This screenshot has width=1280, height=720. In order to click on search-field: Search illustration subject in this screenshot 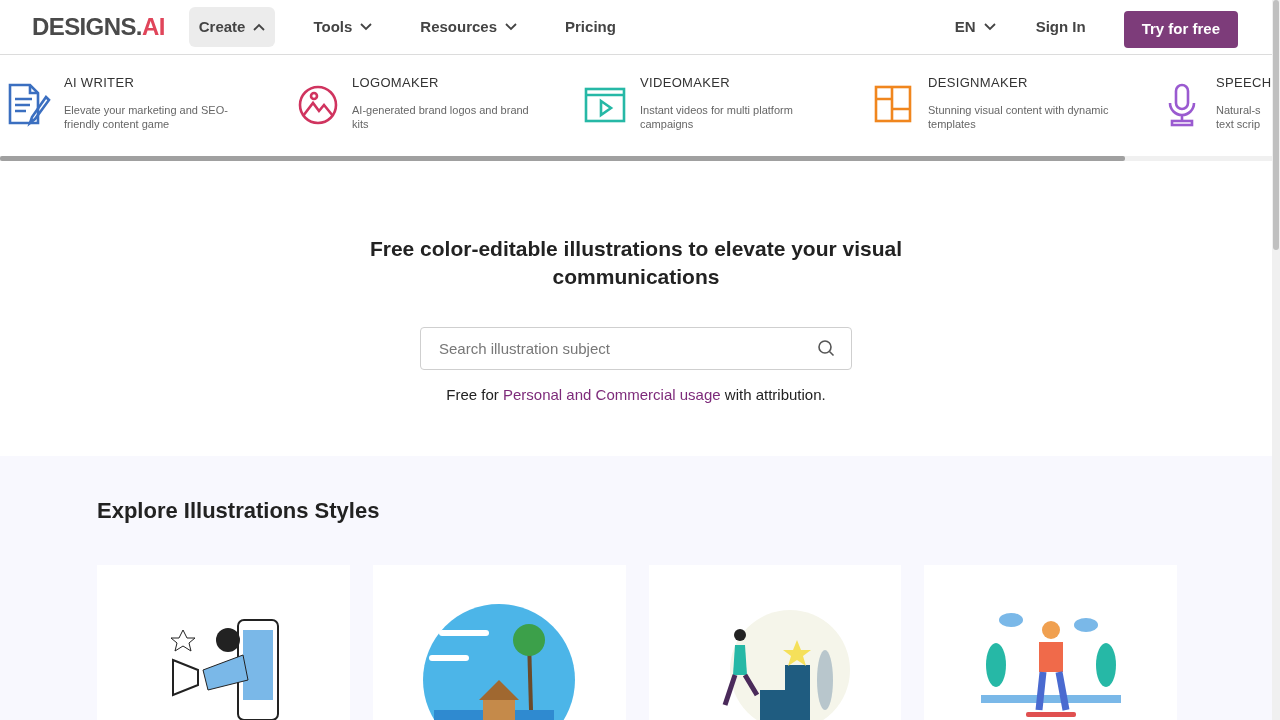, I will do `click(636, 348)`.